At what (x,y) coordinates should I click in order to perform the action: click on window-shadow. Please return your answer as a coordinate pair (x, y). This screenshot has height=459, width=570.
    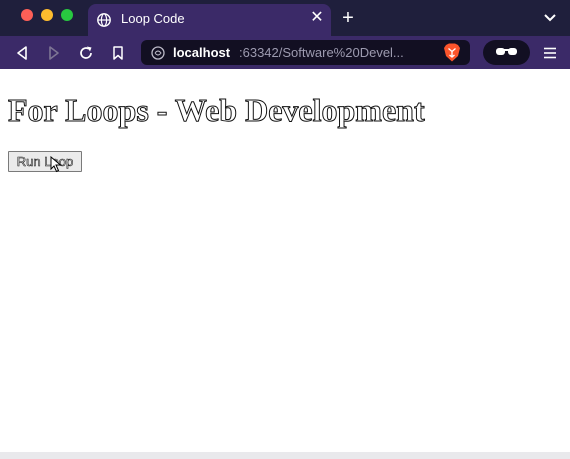
    Looking at the image, I should click on (285, 455).